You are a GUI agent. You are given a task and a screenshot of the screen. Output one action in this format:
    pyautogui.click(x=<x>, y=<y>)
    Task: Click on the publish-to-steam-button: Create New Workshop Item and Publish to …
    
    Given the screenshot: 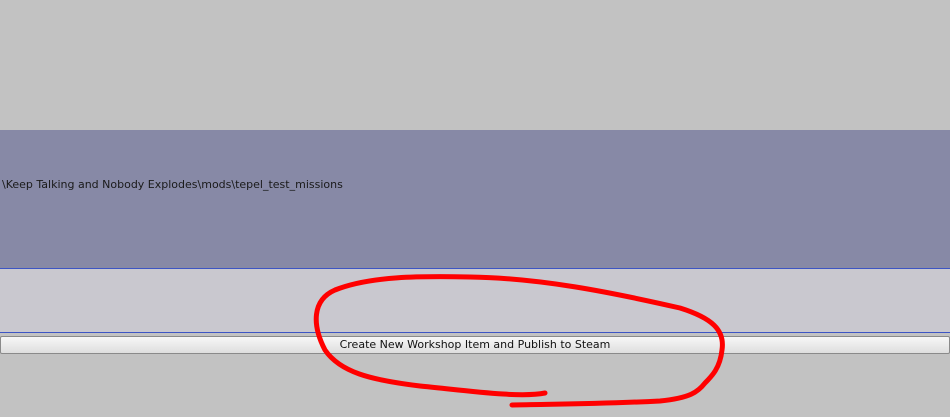 What is the action you would take?
    pyautogui.click(x=475, y=345)
    